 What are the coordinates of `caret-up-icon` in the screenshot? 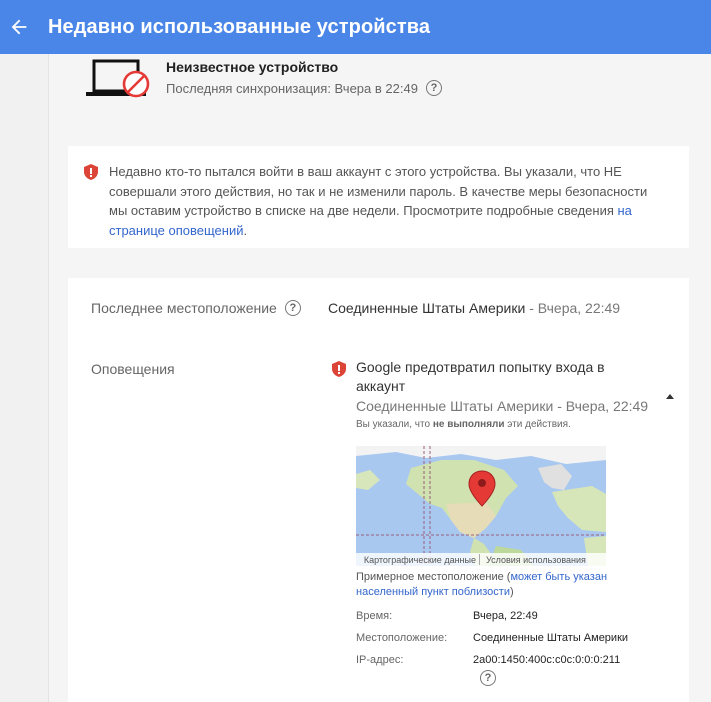 It's located at (670, 396).